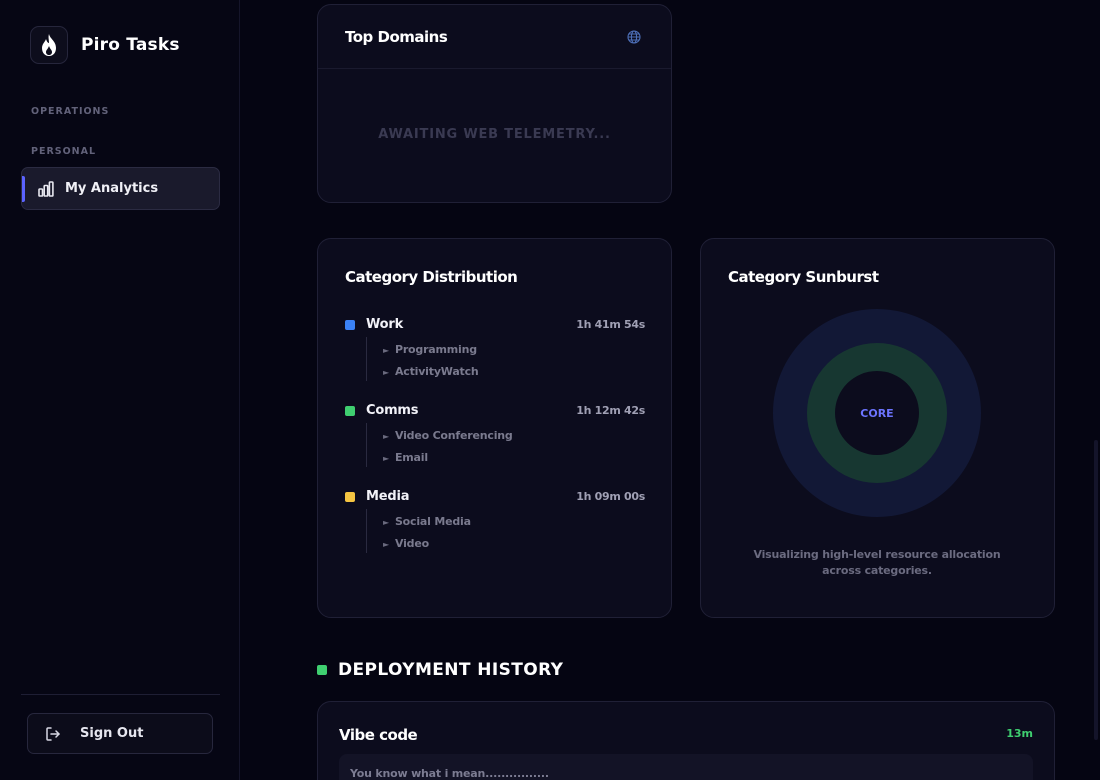 Image resolution: width=1100 pixels, height=780 pixels. I want to click on subcategory-list: ► Video Conferencing ► Email, so click(466, 445).